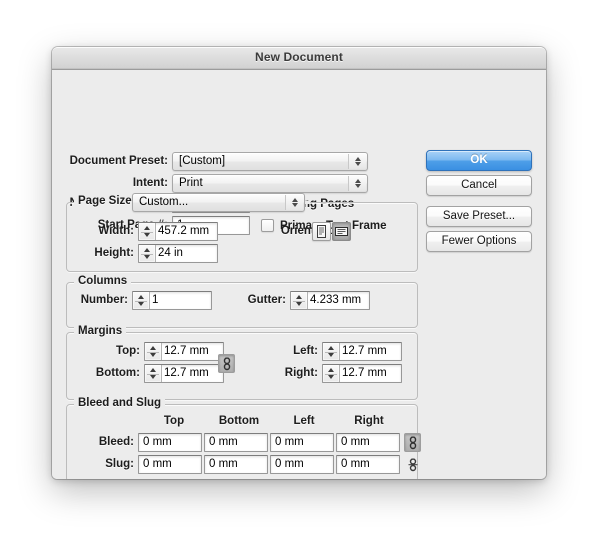  I want to click on bleed-right-value: 0 mm, so click(355, 442).